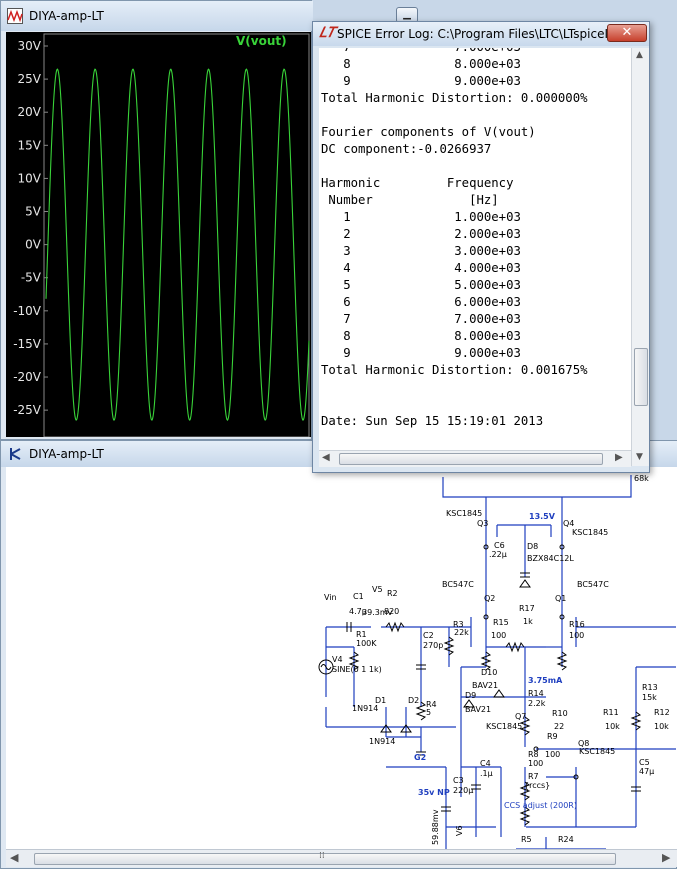 The height and width of the screenshot is (869, 677). Describe the element at coordinates (421, 268) in the screenshot. I see `log-line: 4 4.000e+03` at that location.